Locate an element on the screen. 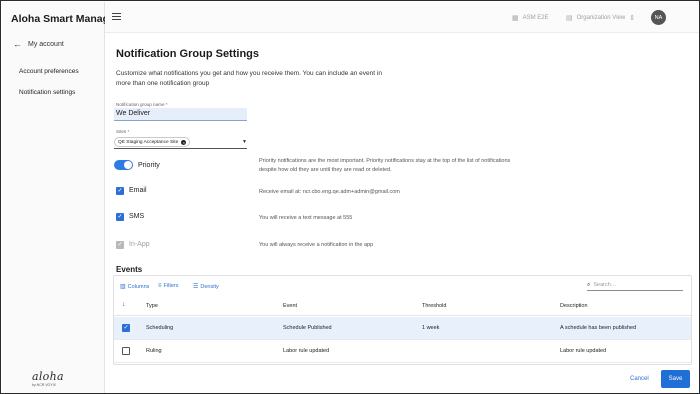 This screenshot has width=700, height=394. chip-remove-icon: × is located at coordinates (184, 142).